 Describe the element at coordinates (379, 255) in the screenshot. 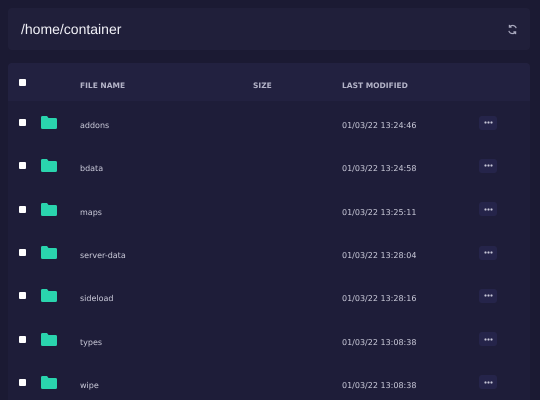

I see `modified-date: 01/03/22 13:28:04` at that location.